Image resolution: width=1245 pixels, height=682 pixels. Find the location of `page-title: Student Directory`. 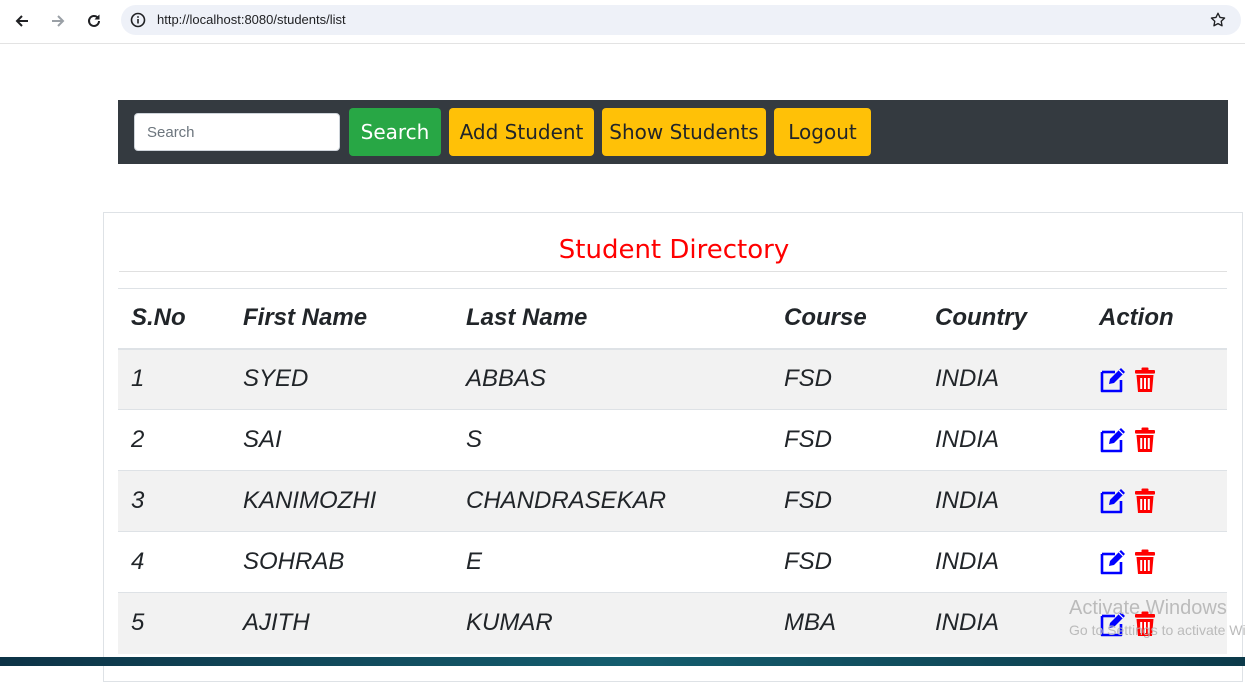

page-title: Student Directory is located at coordinates (674, 250).